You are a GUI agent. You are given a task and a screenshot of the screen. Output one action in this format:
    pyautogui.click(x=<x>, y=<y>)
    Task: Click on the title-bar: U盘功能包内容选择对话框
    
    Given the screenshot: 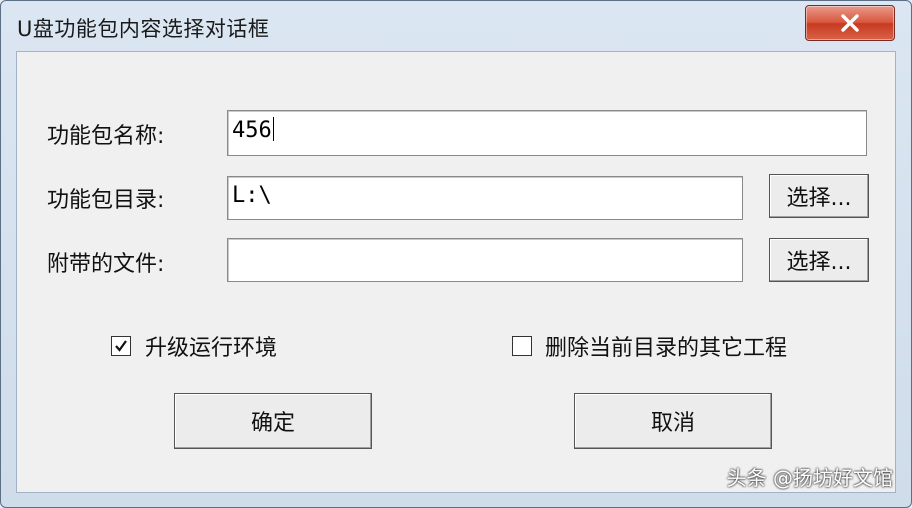 What is the action you would take?
    pyautogui.click(x=456, y=26)
    